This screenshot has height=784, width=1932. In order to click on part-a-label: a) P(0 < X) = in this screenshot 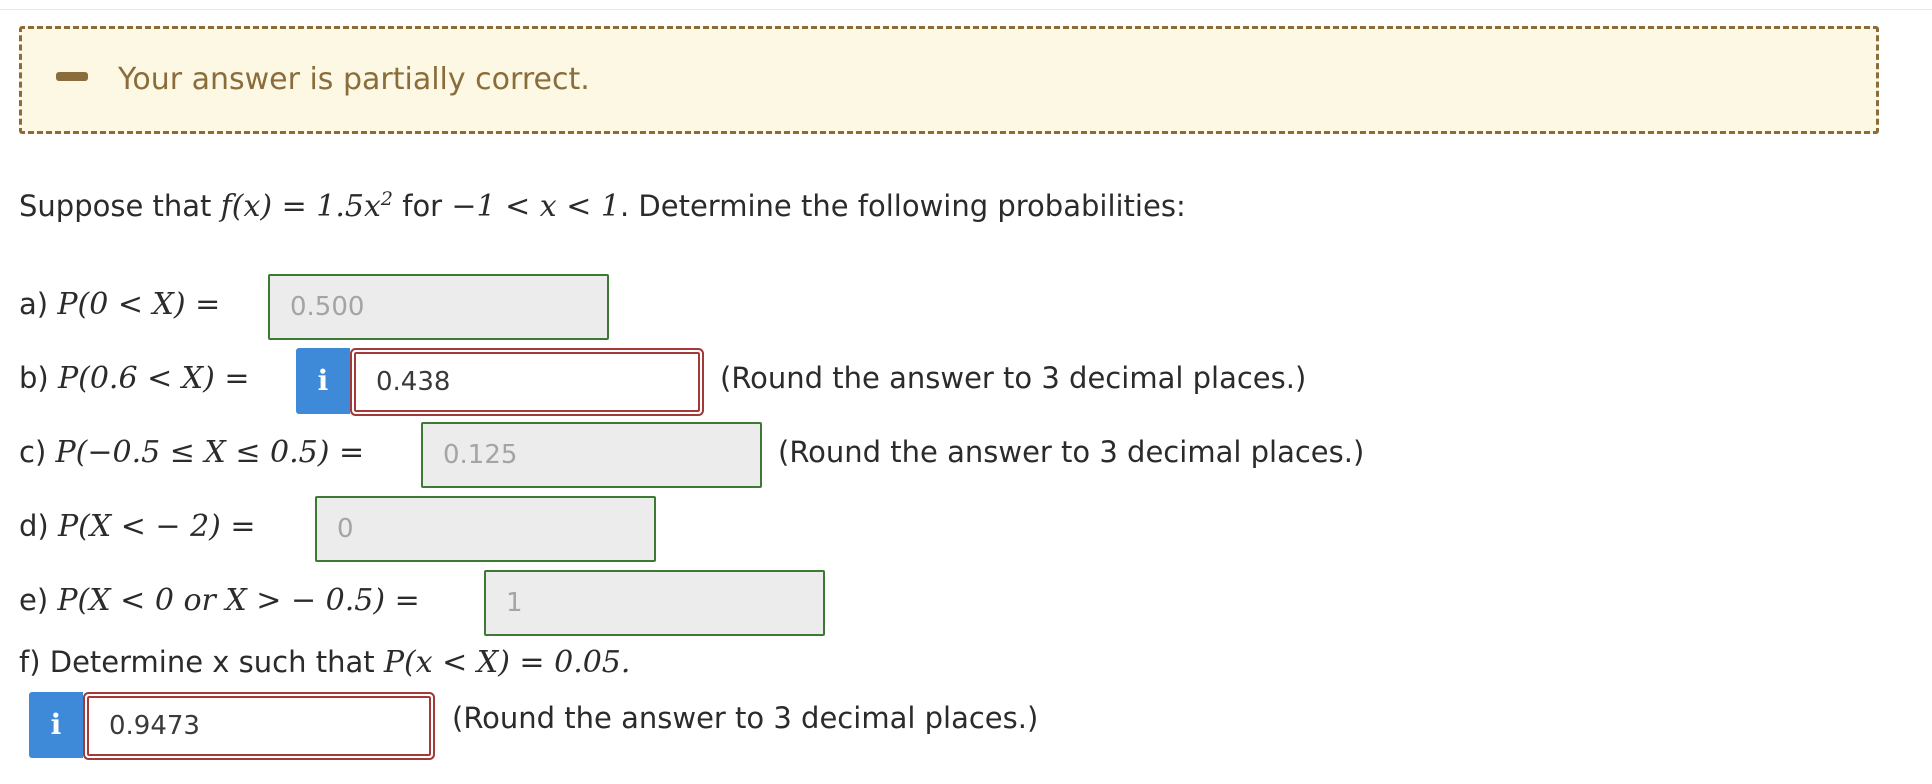, I will do `click(120, 304)`.